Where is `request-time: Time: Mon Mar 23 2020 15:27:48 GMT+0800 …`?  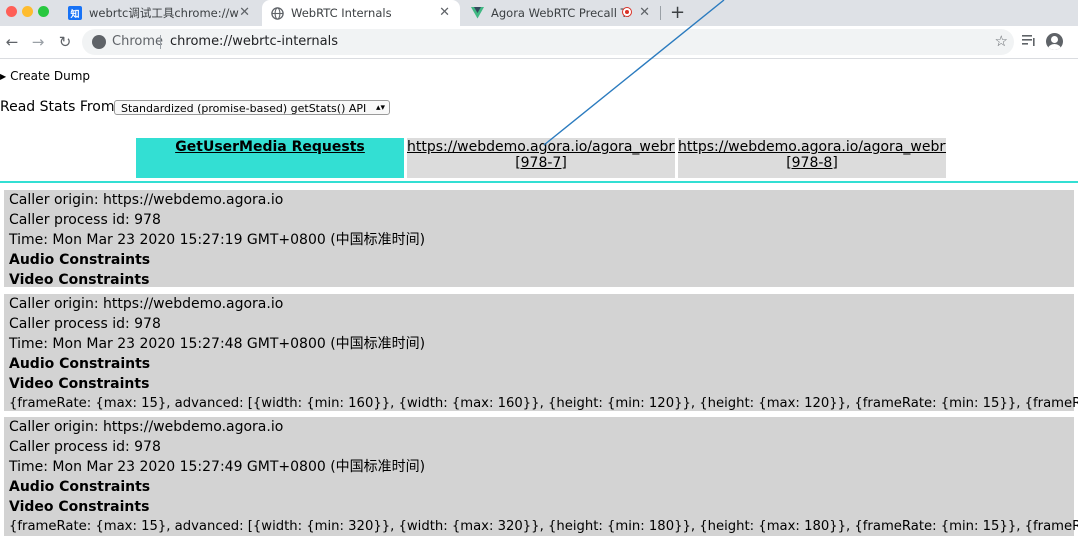
request-time: Time: Mon Mar 23 2020 15:27:48 GMT+0800 … is located at coordinates (217, 344).